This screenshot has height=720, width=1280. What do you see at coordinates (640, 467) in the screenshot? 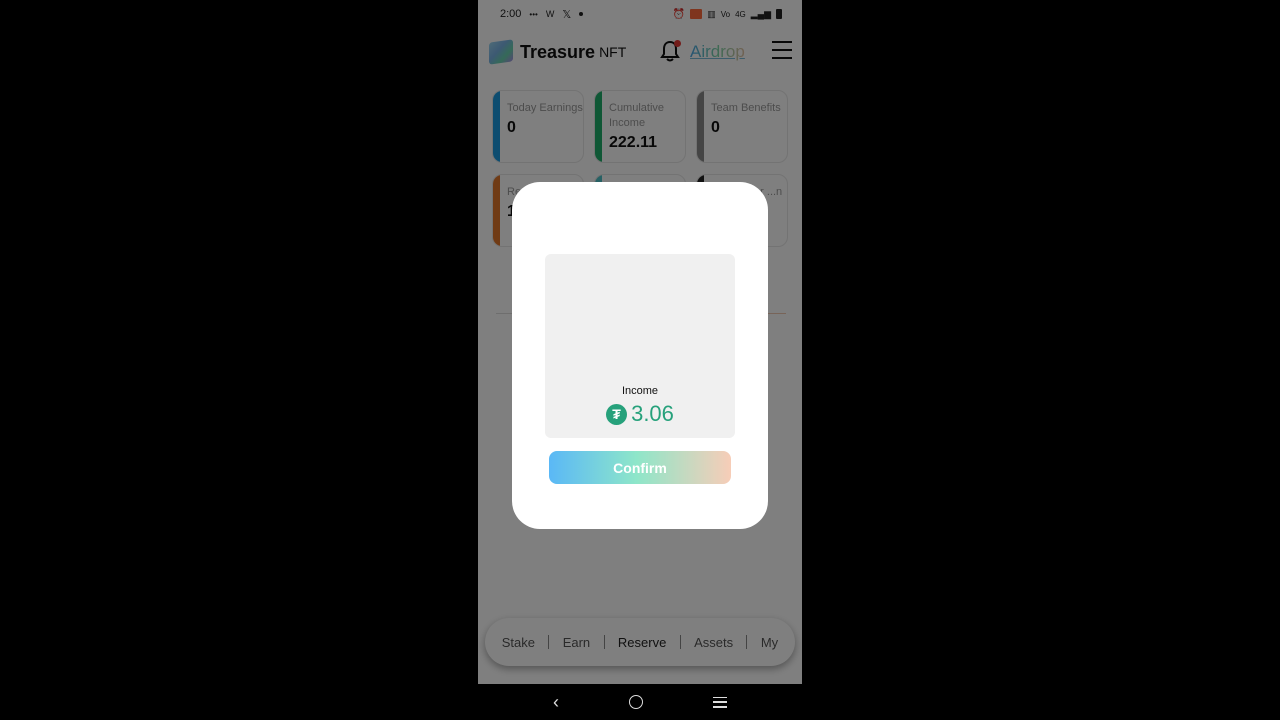
I see `confirm-button: Confirm` at bounding box center [640, 467].